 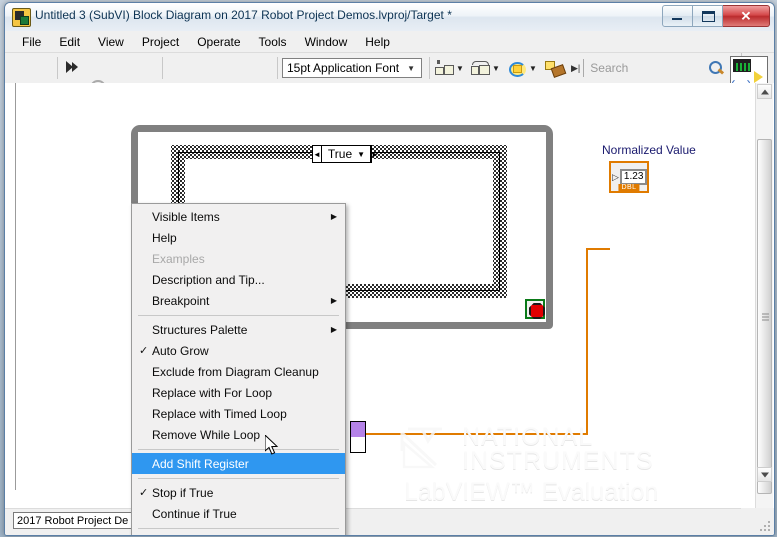 What do you see at coordinates (742, 65) in the screenshot?
I see `vi-icon-screen` at bounding box center [742, 65].